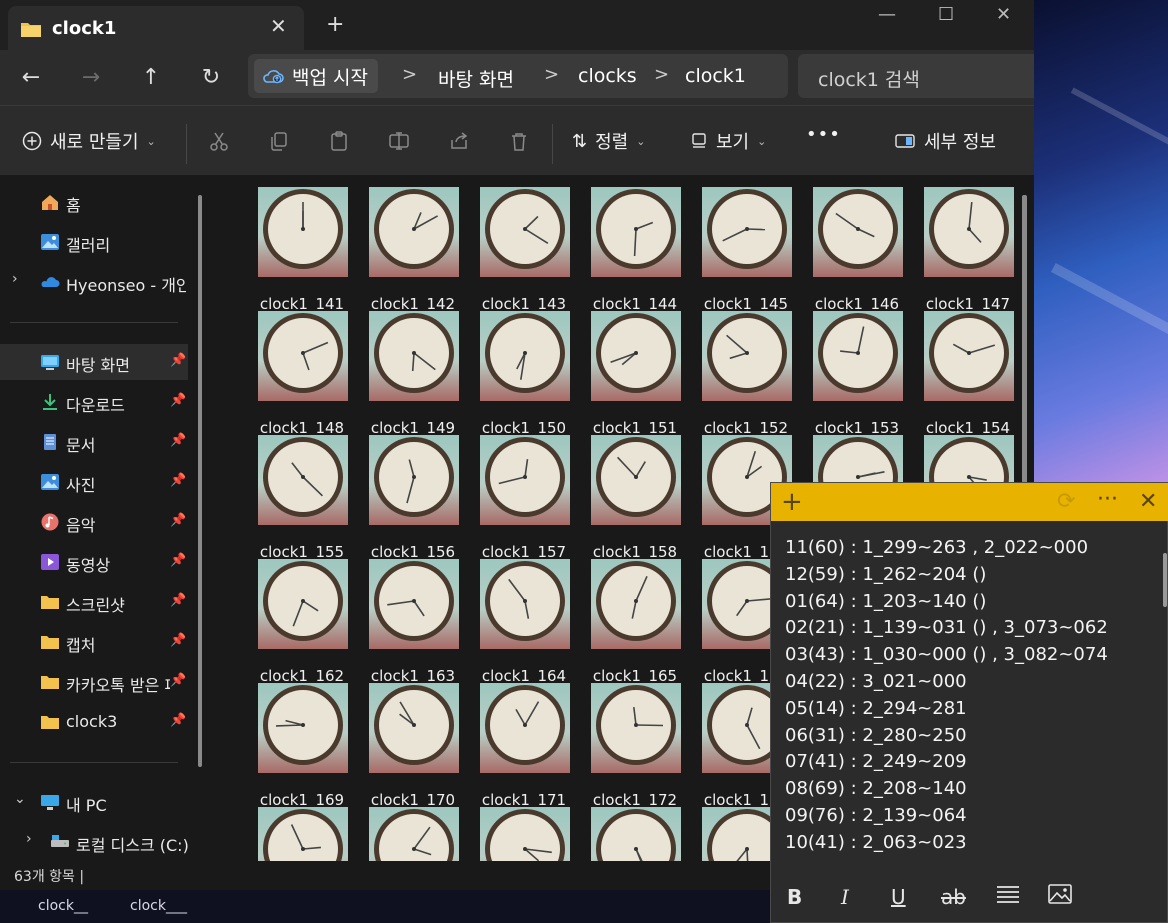 The image size is (1168, 923). What do you see at coordinates (278, 26) in the screenshot?
I see `close-tab-icon: ✕` at bounding box center [278, 26].